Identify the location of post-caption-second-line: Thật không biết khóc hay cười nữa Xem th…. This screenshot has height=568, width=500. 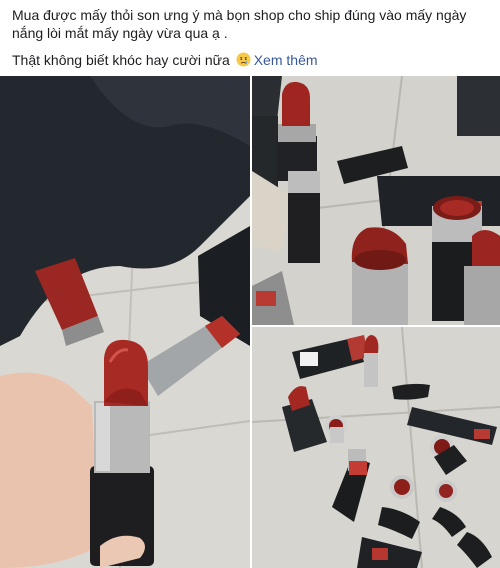
(250, 60).